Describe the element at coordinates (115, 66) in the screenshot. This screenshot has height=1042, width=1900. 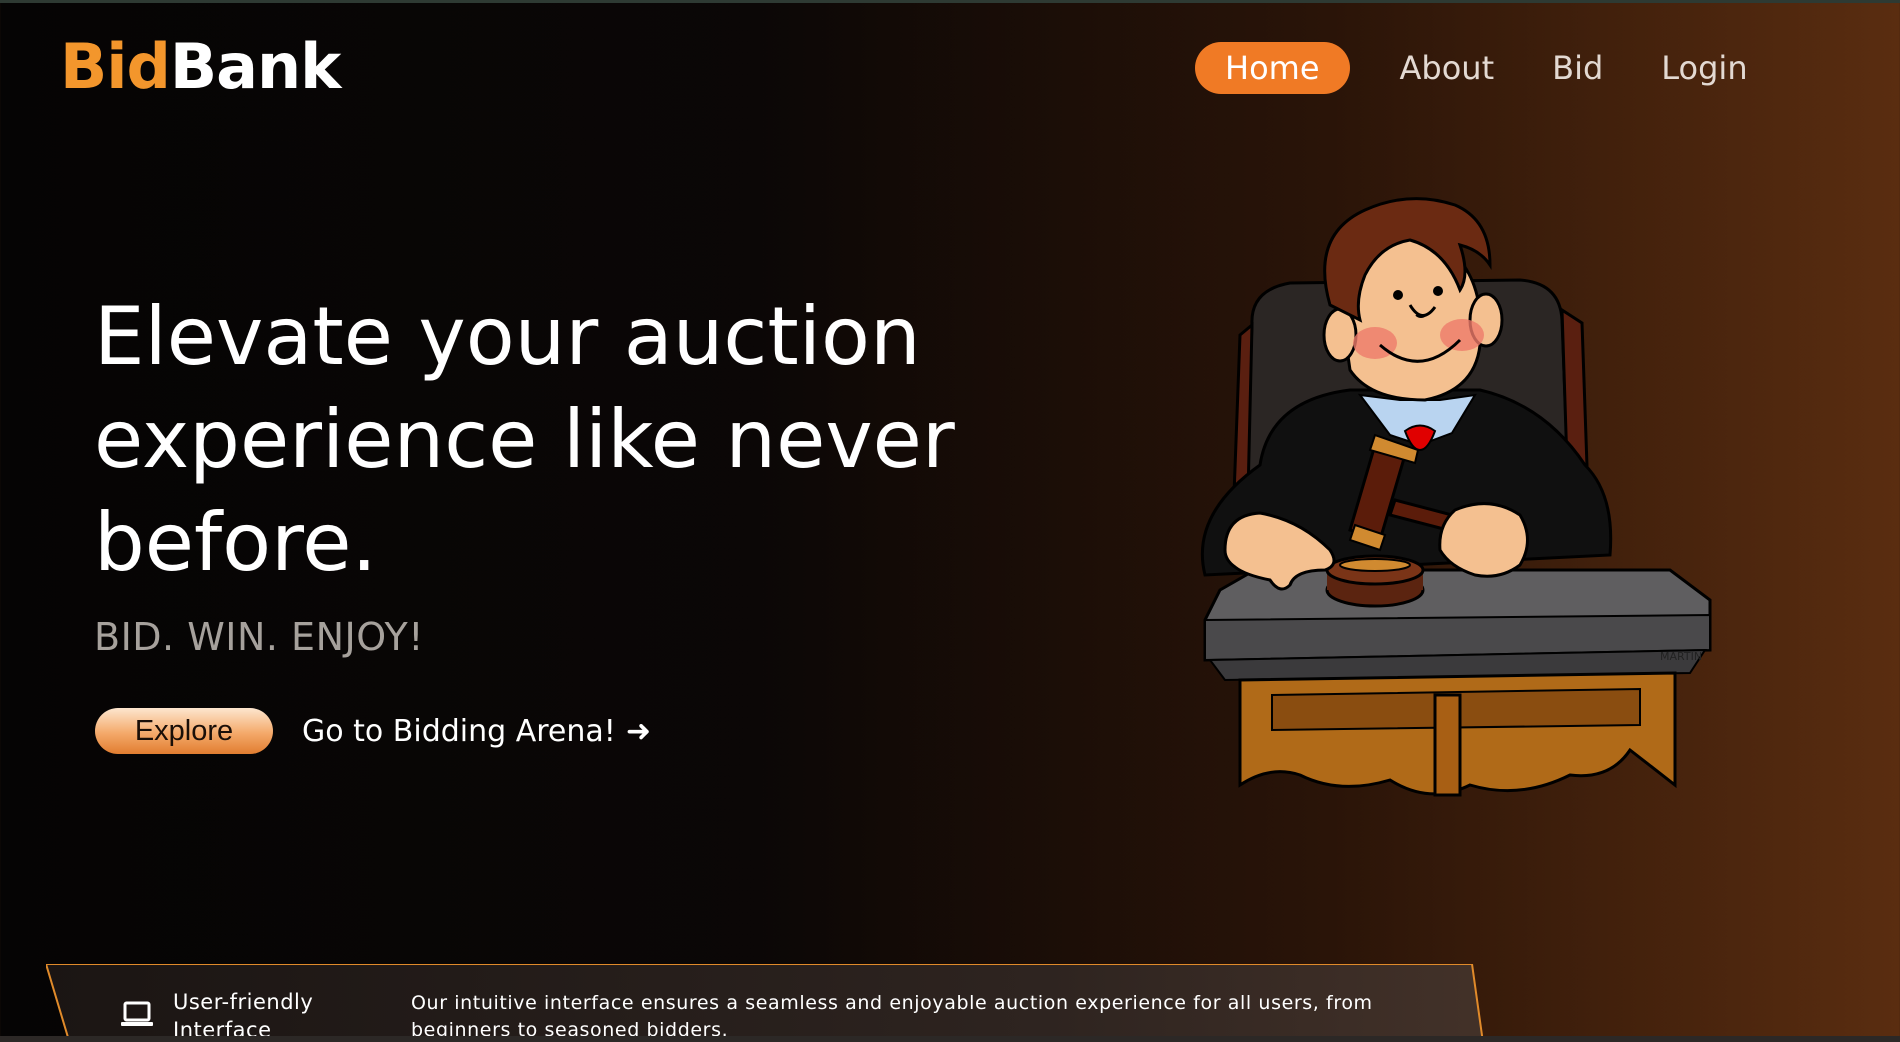
I see `brand-logo-bid: Bid` at that location.